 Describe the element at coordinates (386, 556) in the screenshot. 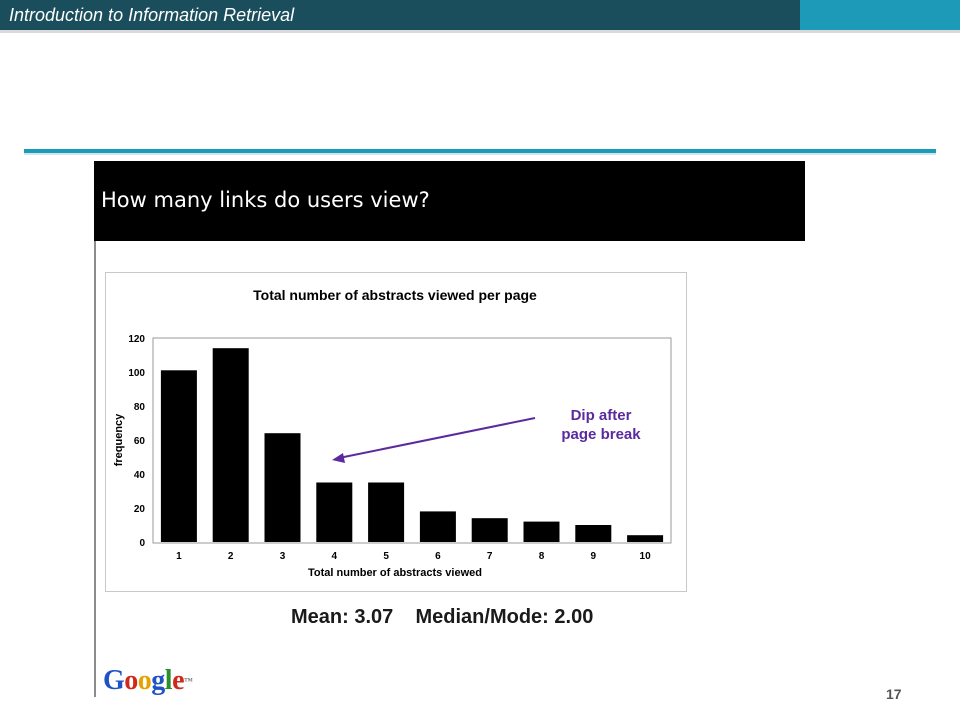

I see `x-tick-label: 5` at that location.